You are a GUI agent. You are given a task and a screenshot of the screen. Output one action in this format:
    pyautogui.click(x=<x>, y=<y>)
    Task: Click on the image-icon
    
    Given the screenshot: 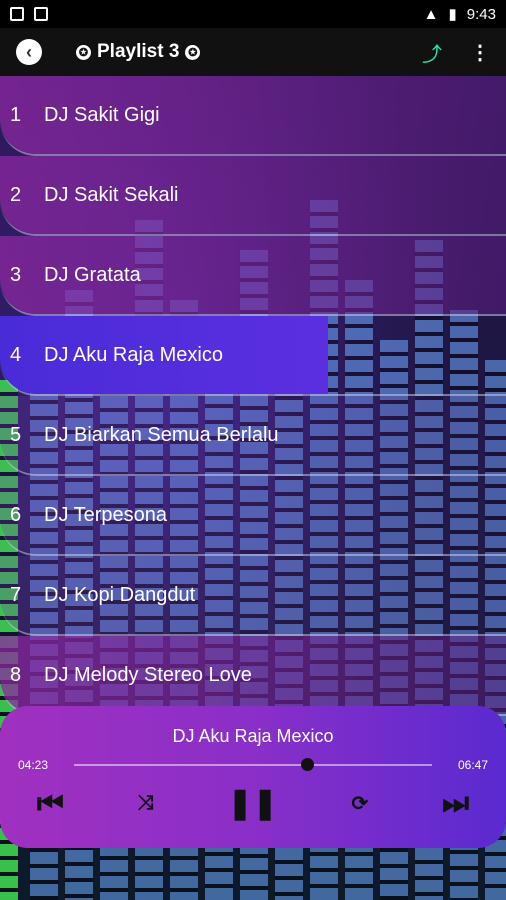 What is the action you would take?
    pyautogui.click(x=17, y=14)
    